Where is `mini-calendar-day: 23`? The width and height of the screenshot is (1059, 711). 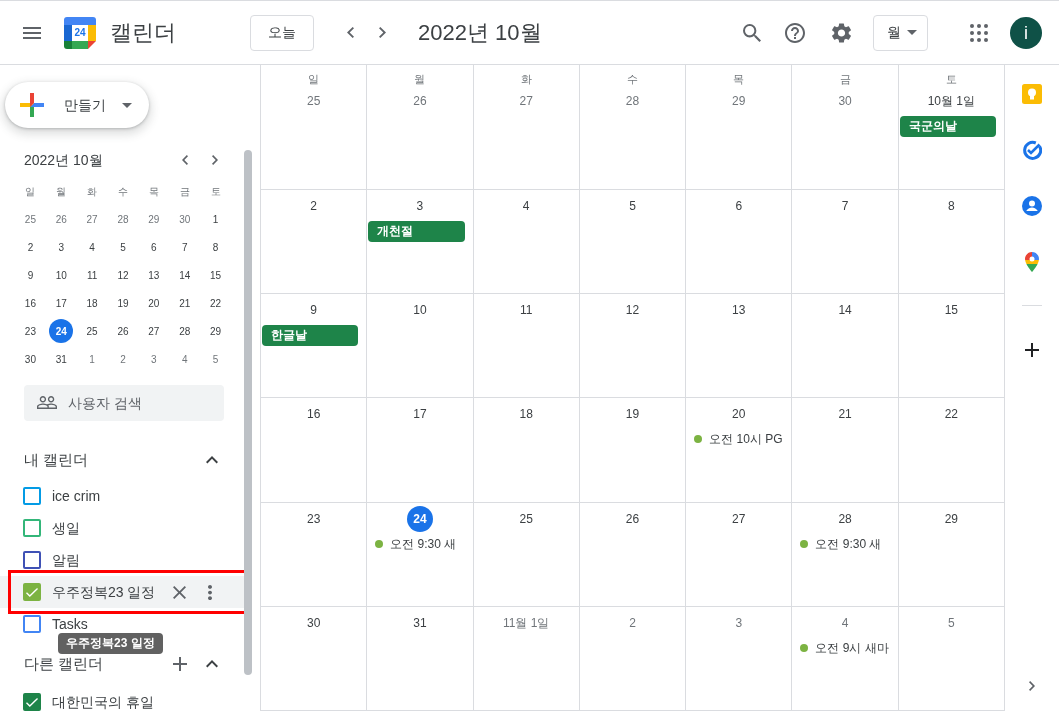 mini-calendar-day: 23 is located at coordinates (30, 331).